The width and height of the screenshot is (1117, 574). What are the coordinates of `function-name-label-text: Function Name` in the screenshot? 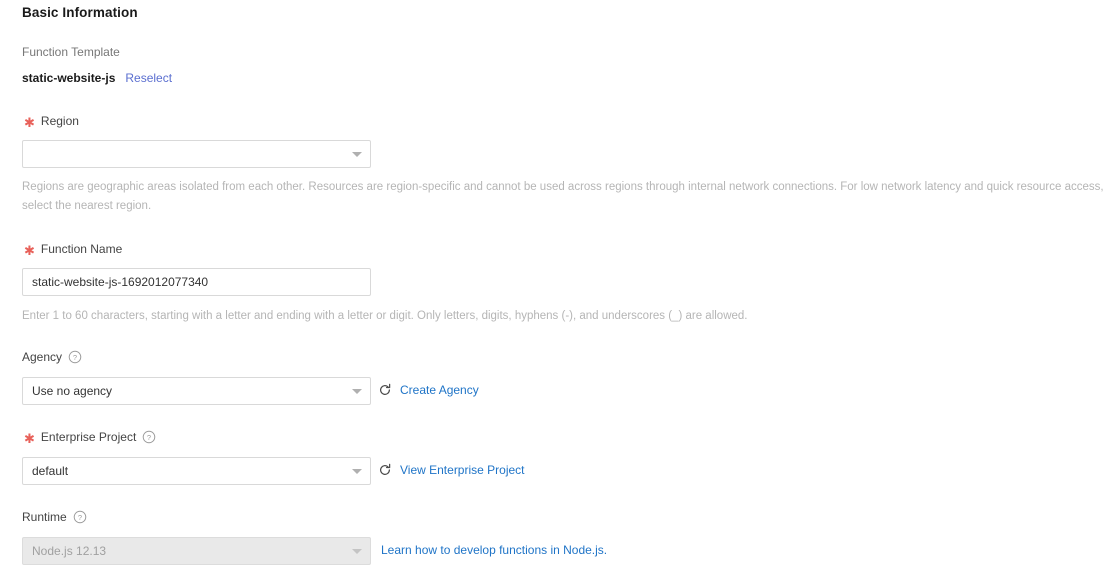 It's located at (81, 249).